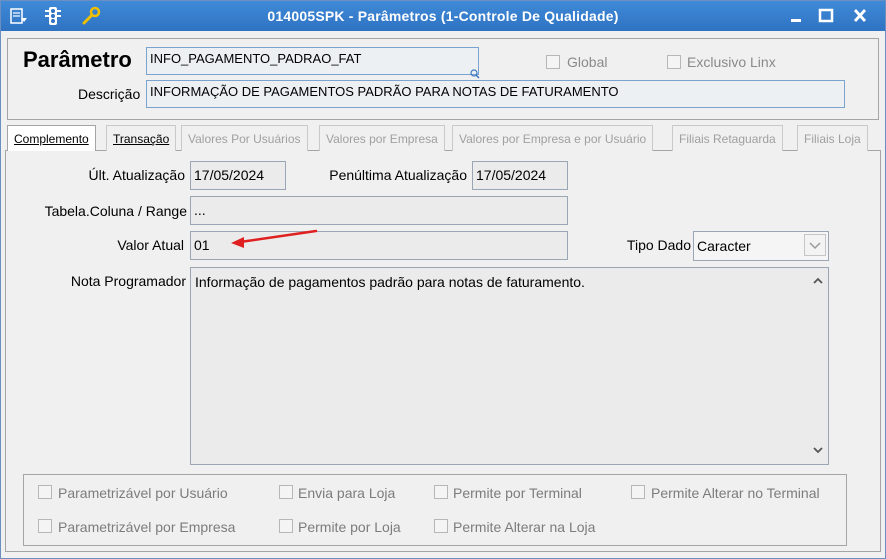  I want to click on parametro-label: Parâmetro, so click(77, 59).